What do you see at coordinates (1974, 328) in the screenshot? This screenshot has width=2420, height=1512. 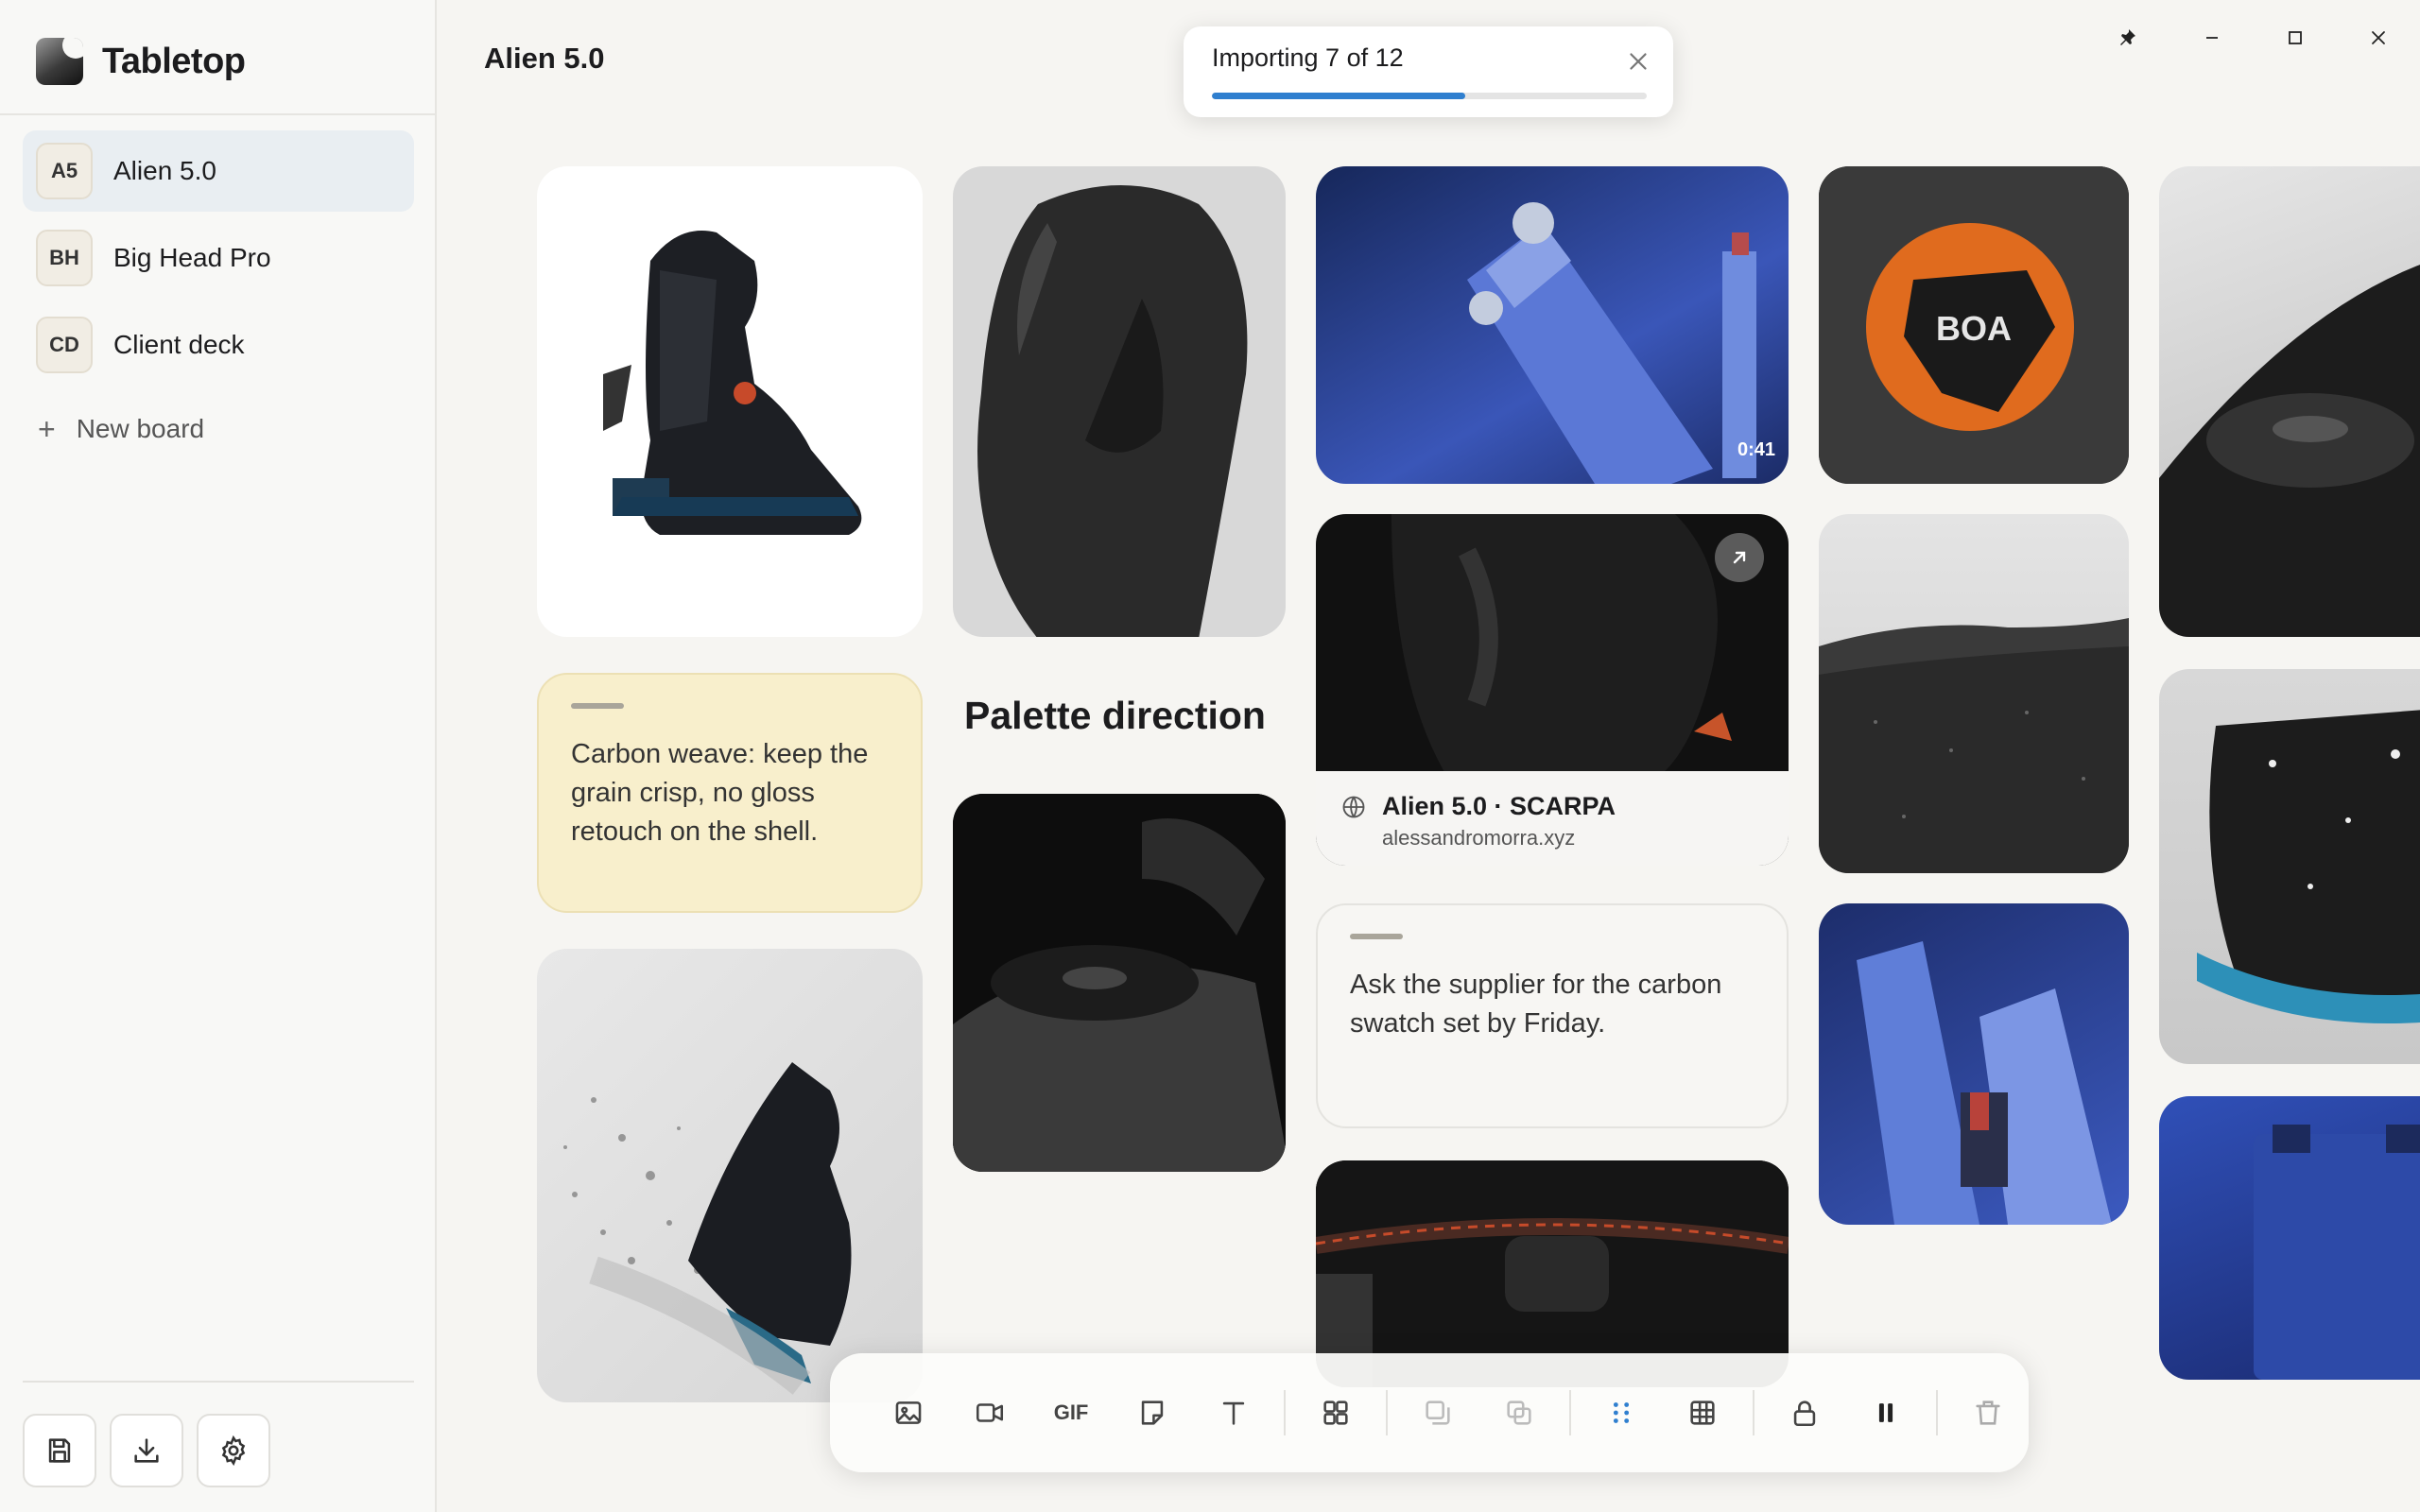 I see `boa-logo-text: BOA` at bounding box center [1974, 328].